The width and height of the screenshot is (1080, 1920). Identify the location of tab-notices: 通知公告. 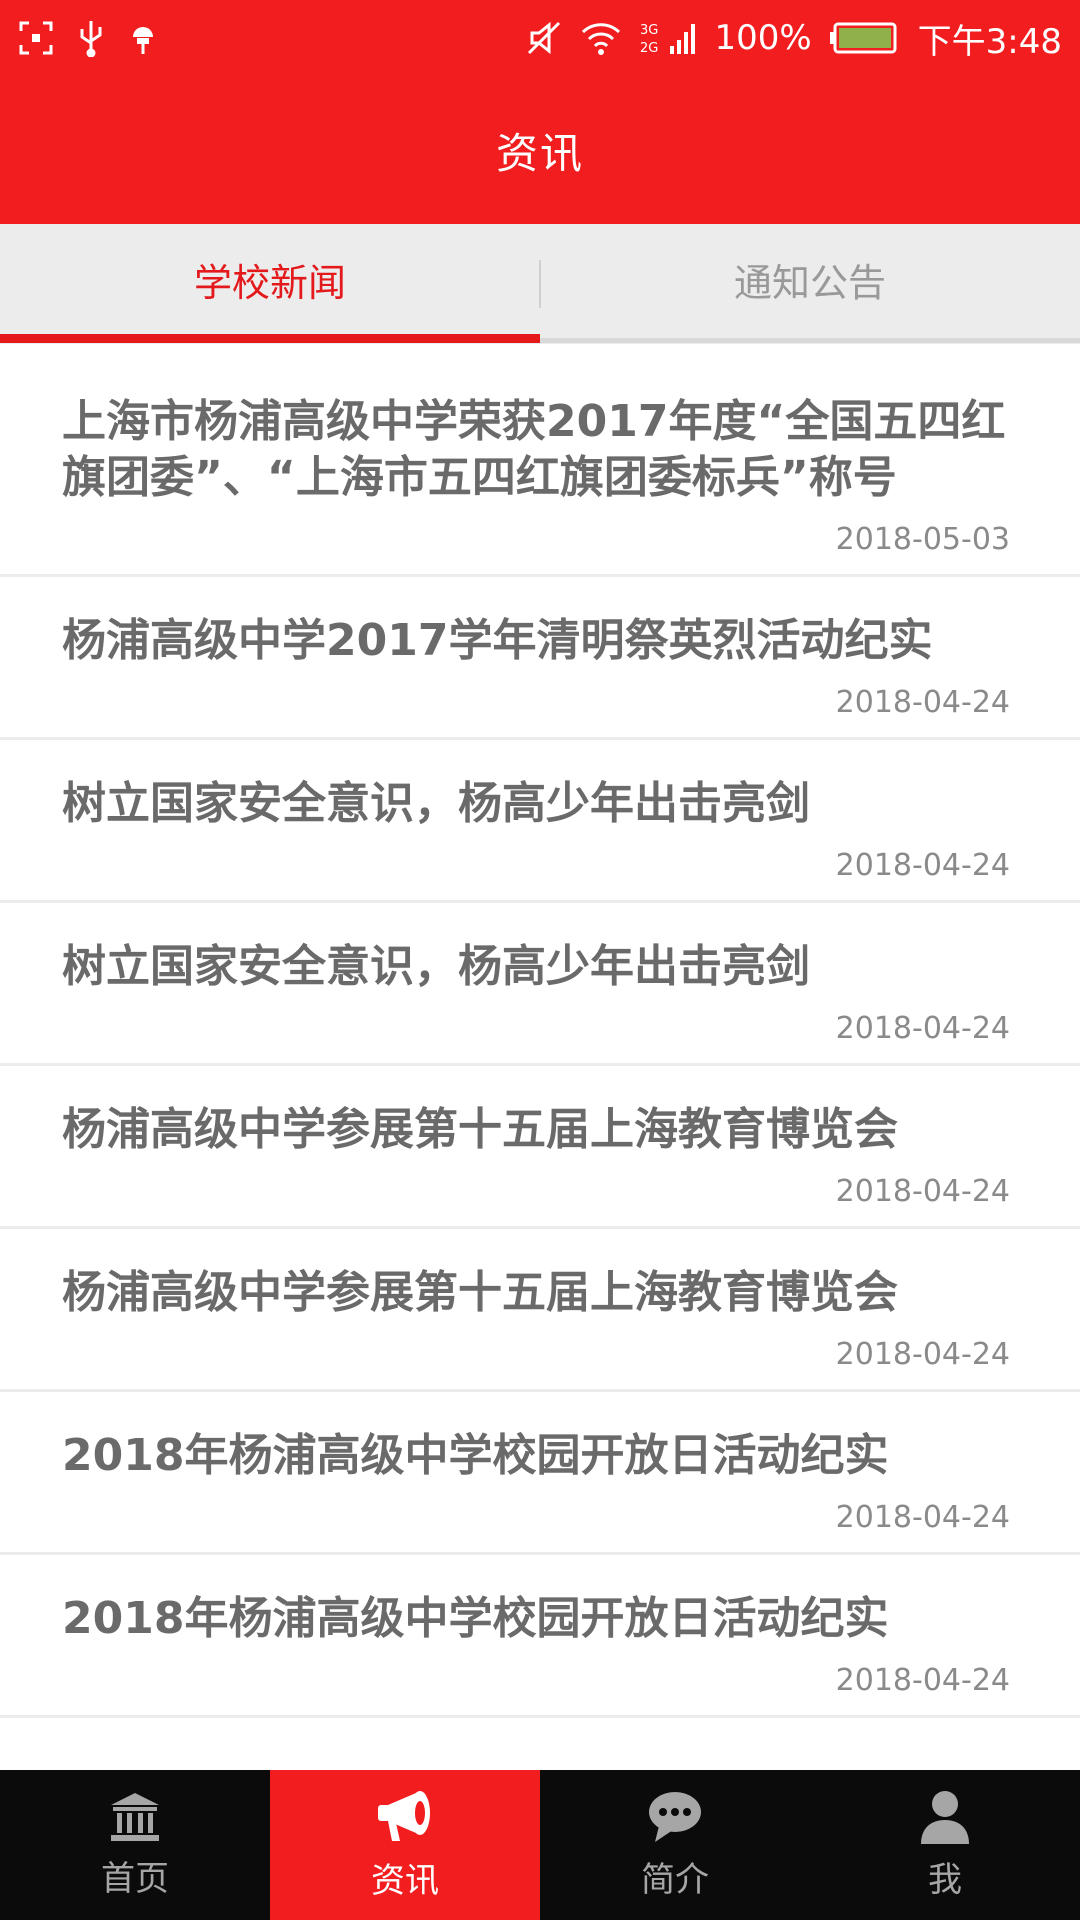
(810, 284).